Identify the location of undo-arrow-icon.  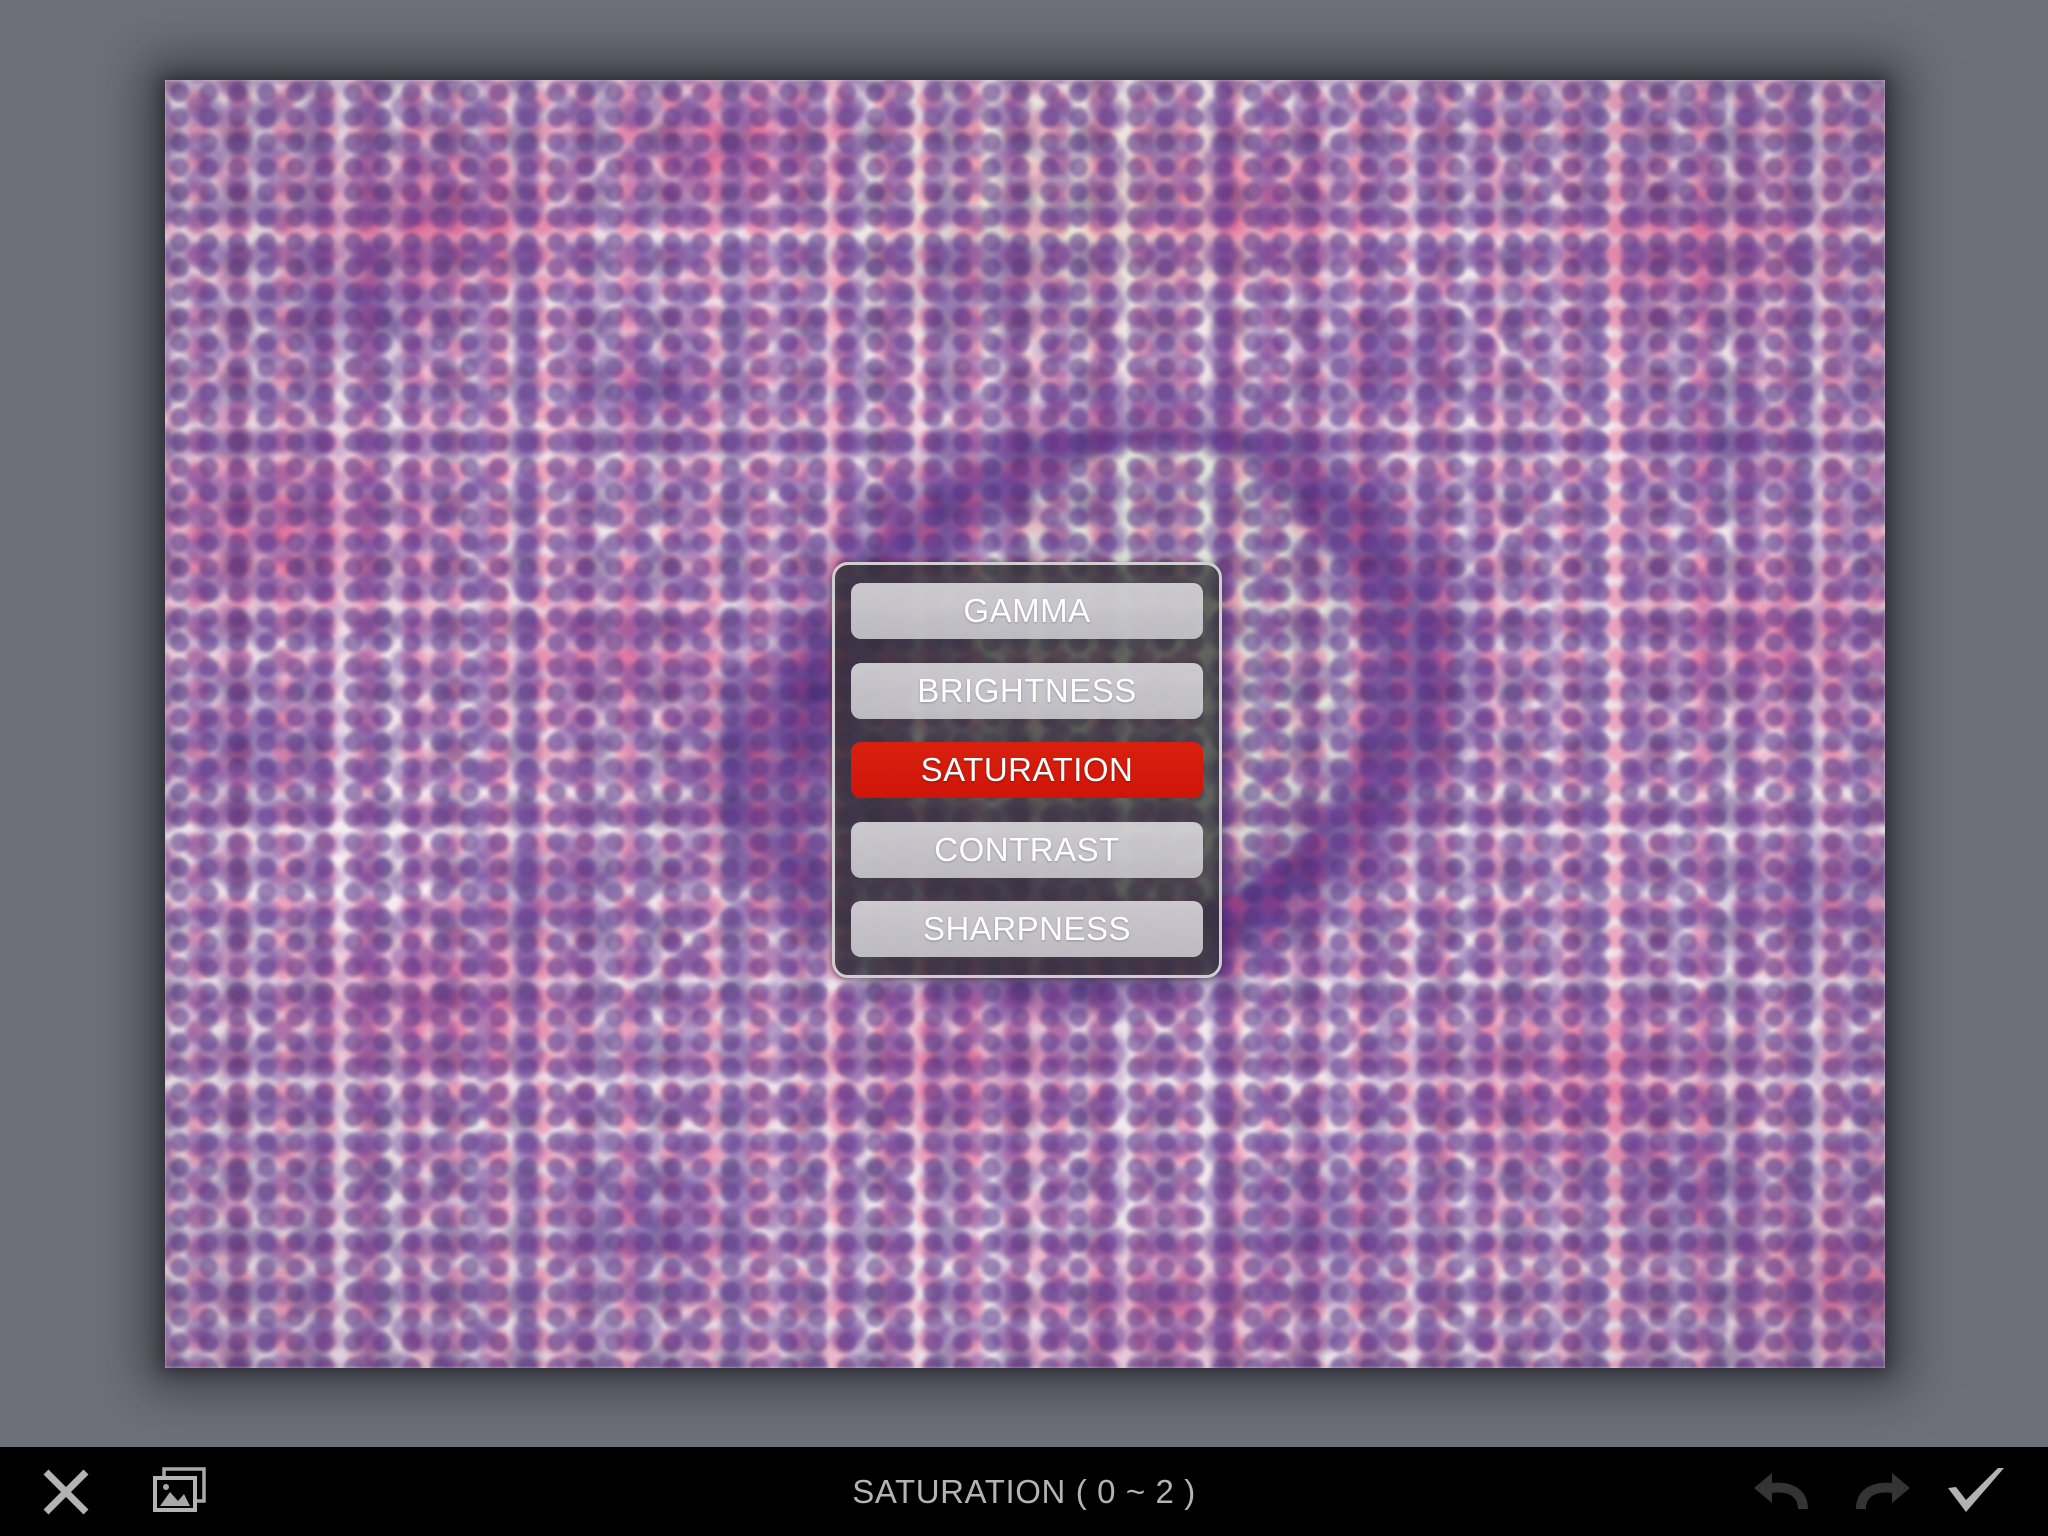
(1784, 1492).